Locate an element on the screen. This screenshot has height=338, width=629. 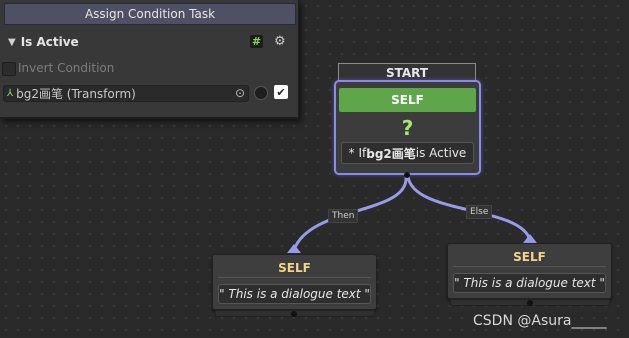
else-edge-label: Else is located at coordinates (479, 212).